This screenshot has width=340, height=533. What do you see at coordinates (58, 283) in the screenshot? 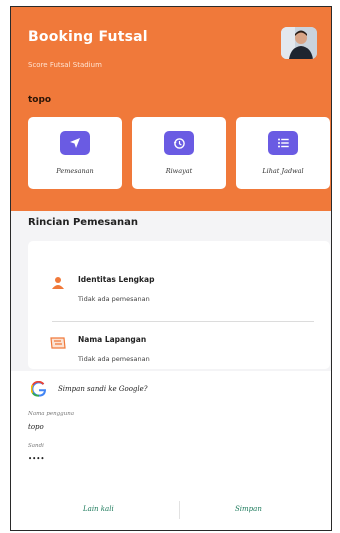
I see `person-icon` at bounding box center [58, 283].